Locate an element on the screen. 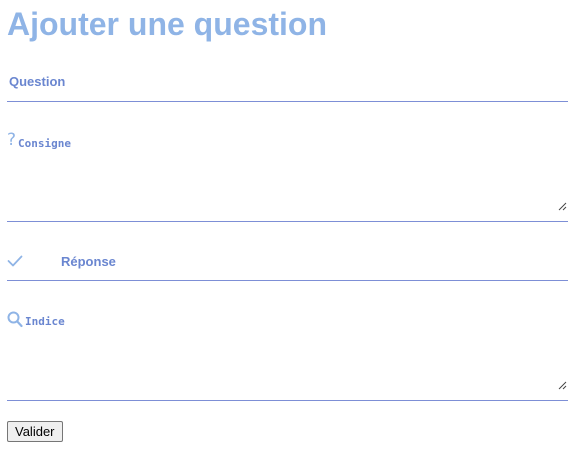  submit-button: Valider is located at coordinates (35, 431).